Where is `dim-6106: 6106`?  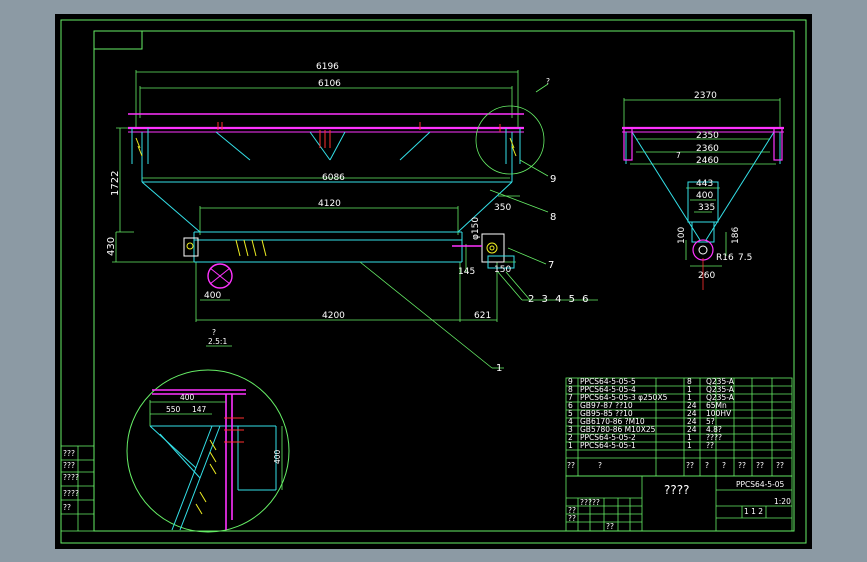
dim-6106: 6106 is located at coordinates (329, 84).